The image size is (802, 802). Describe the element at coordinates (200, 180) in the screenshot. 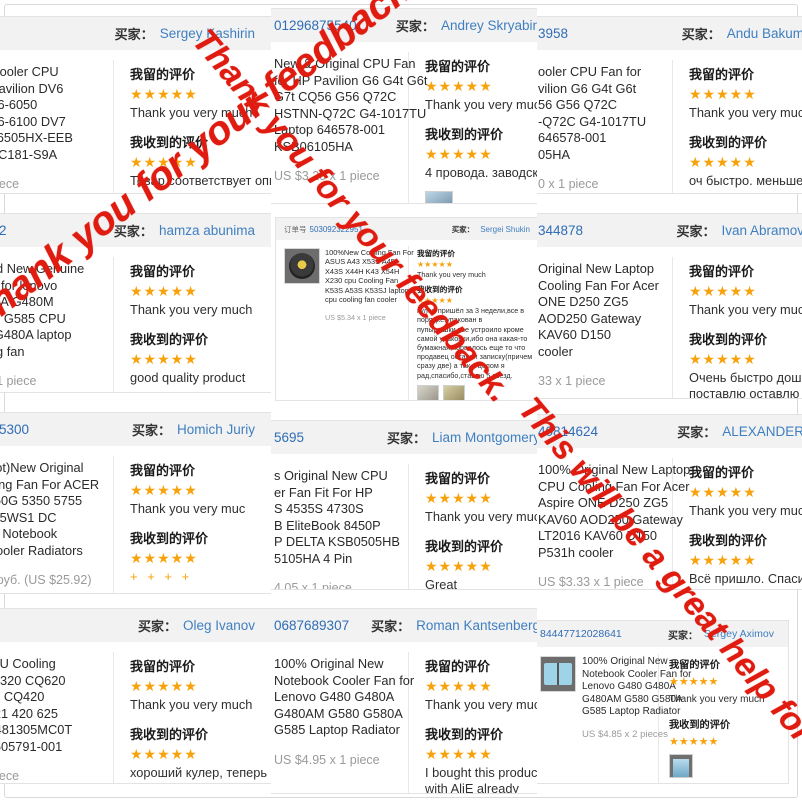

I see `received-review-text: Товар соответствует описа` at that location.